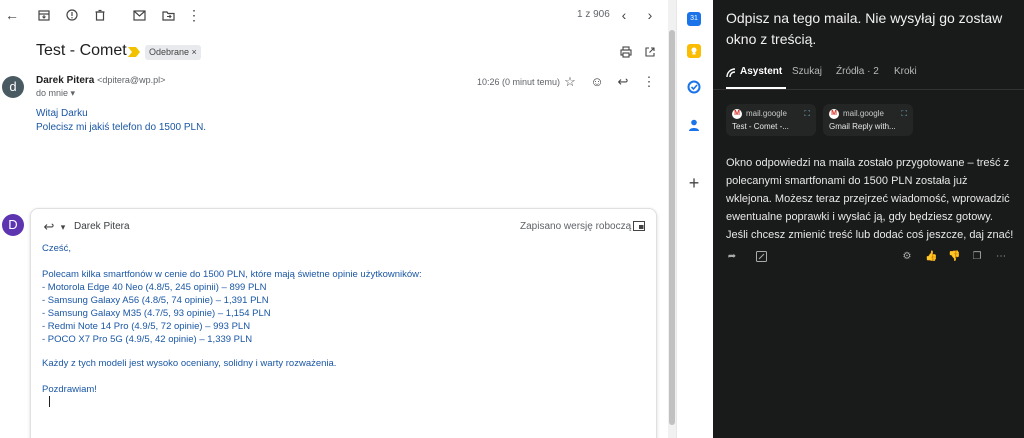 The image size is (1024, 438). Describe the element at coordinates (334, 15) in the screenshot. I see `toolbar: ← ⋮ 1 z 906 ‹ ›` at that location.